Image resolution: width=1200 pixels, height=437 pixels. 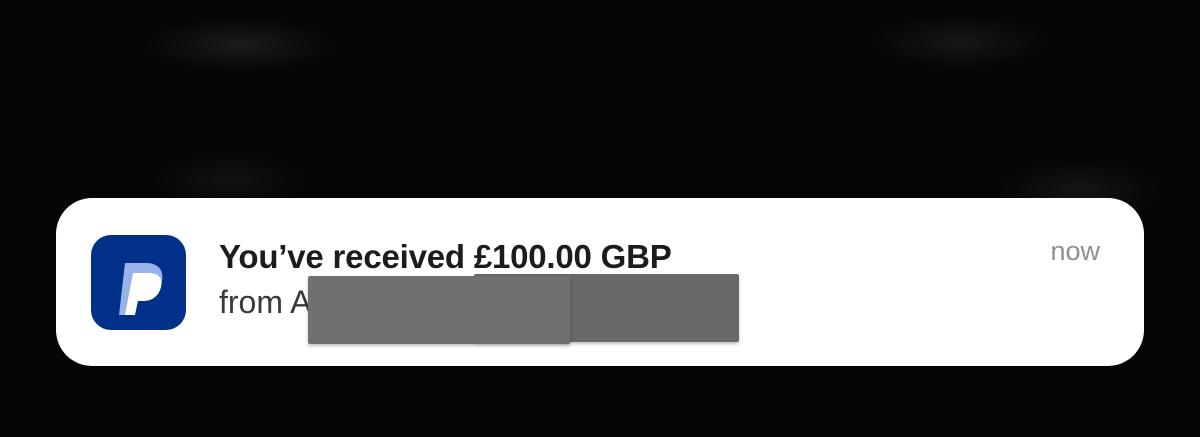 What do you see at coordinates (1075, 251) in the screenshot?
I see `notification-timestamp: now` at bounding box center [1075, 251].